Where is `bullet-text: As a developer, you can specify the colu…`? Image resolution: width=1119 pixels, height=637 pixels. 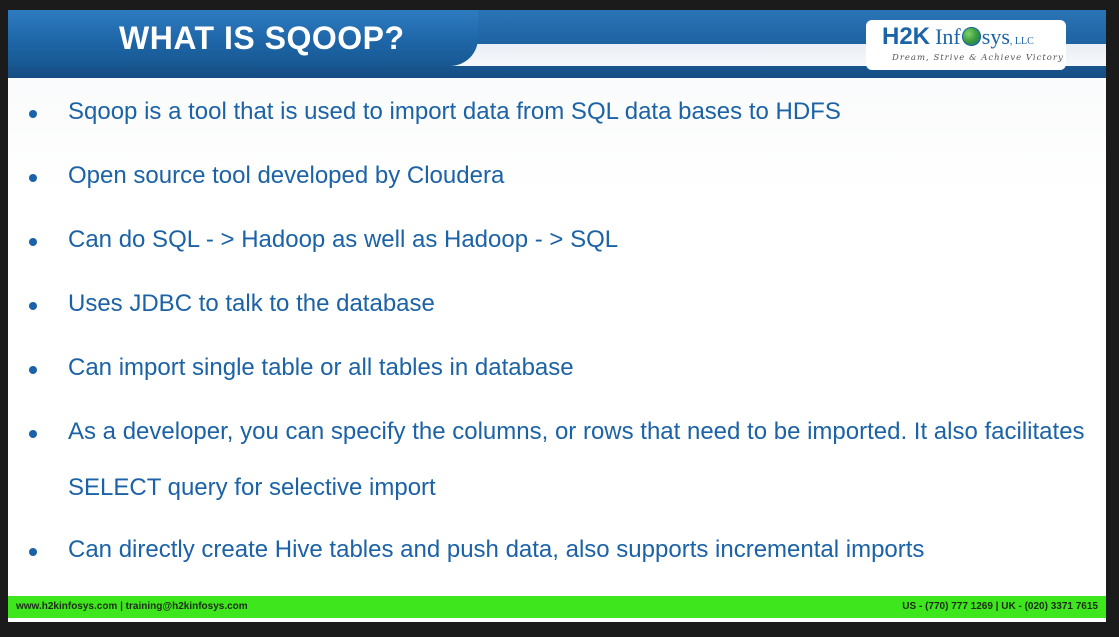 bullet-text: As a developer, you can specify the colu… is located at coordinates (576, 459).